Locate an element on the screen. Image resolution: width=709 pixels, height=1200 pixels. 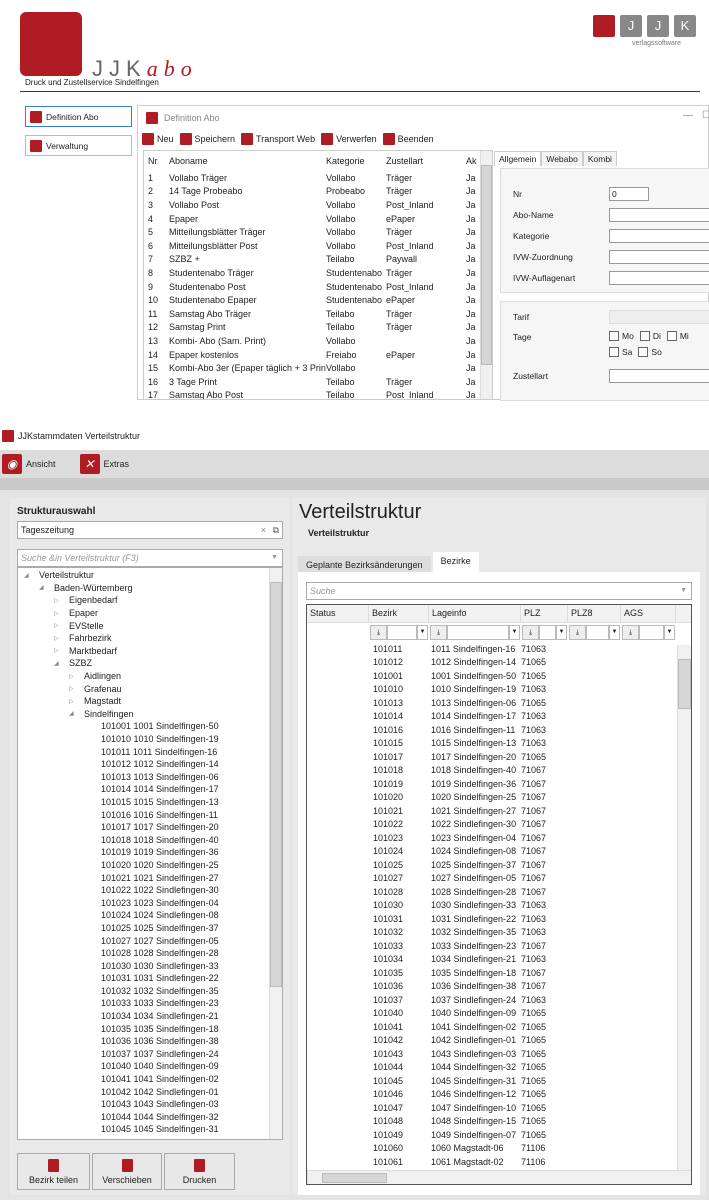
tree-leaf: 101031 1031 Sindlefingen-22 is located at coordinates (150, 978).